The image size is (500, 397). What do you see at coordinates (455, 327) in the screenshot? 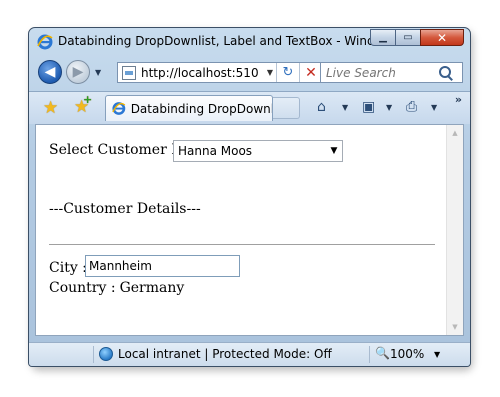
I see `scroll-down-icon: ▼` at bounding box center [455, 327].